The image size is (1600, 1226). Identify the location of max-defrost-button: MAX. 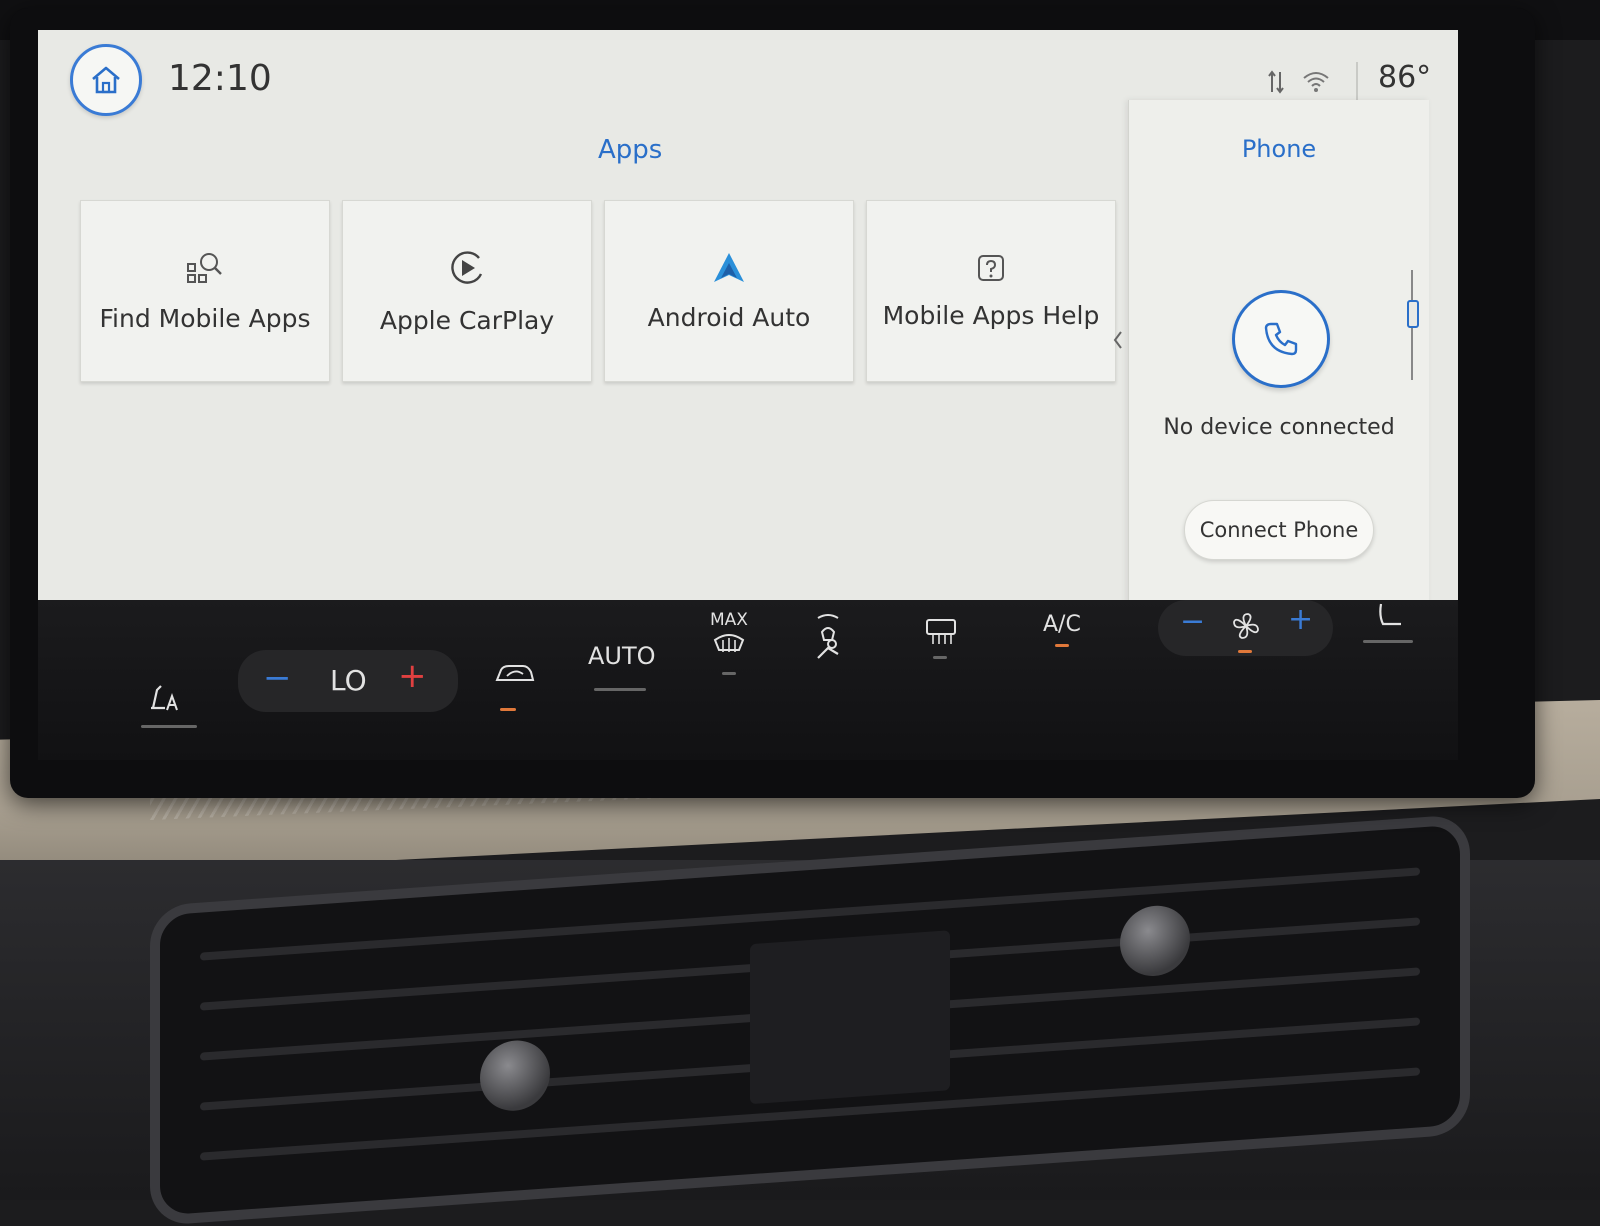
(729, 635).